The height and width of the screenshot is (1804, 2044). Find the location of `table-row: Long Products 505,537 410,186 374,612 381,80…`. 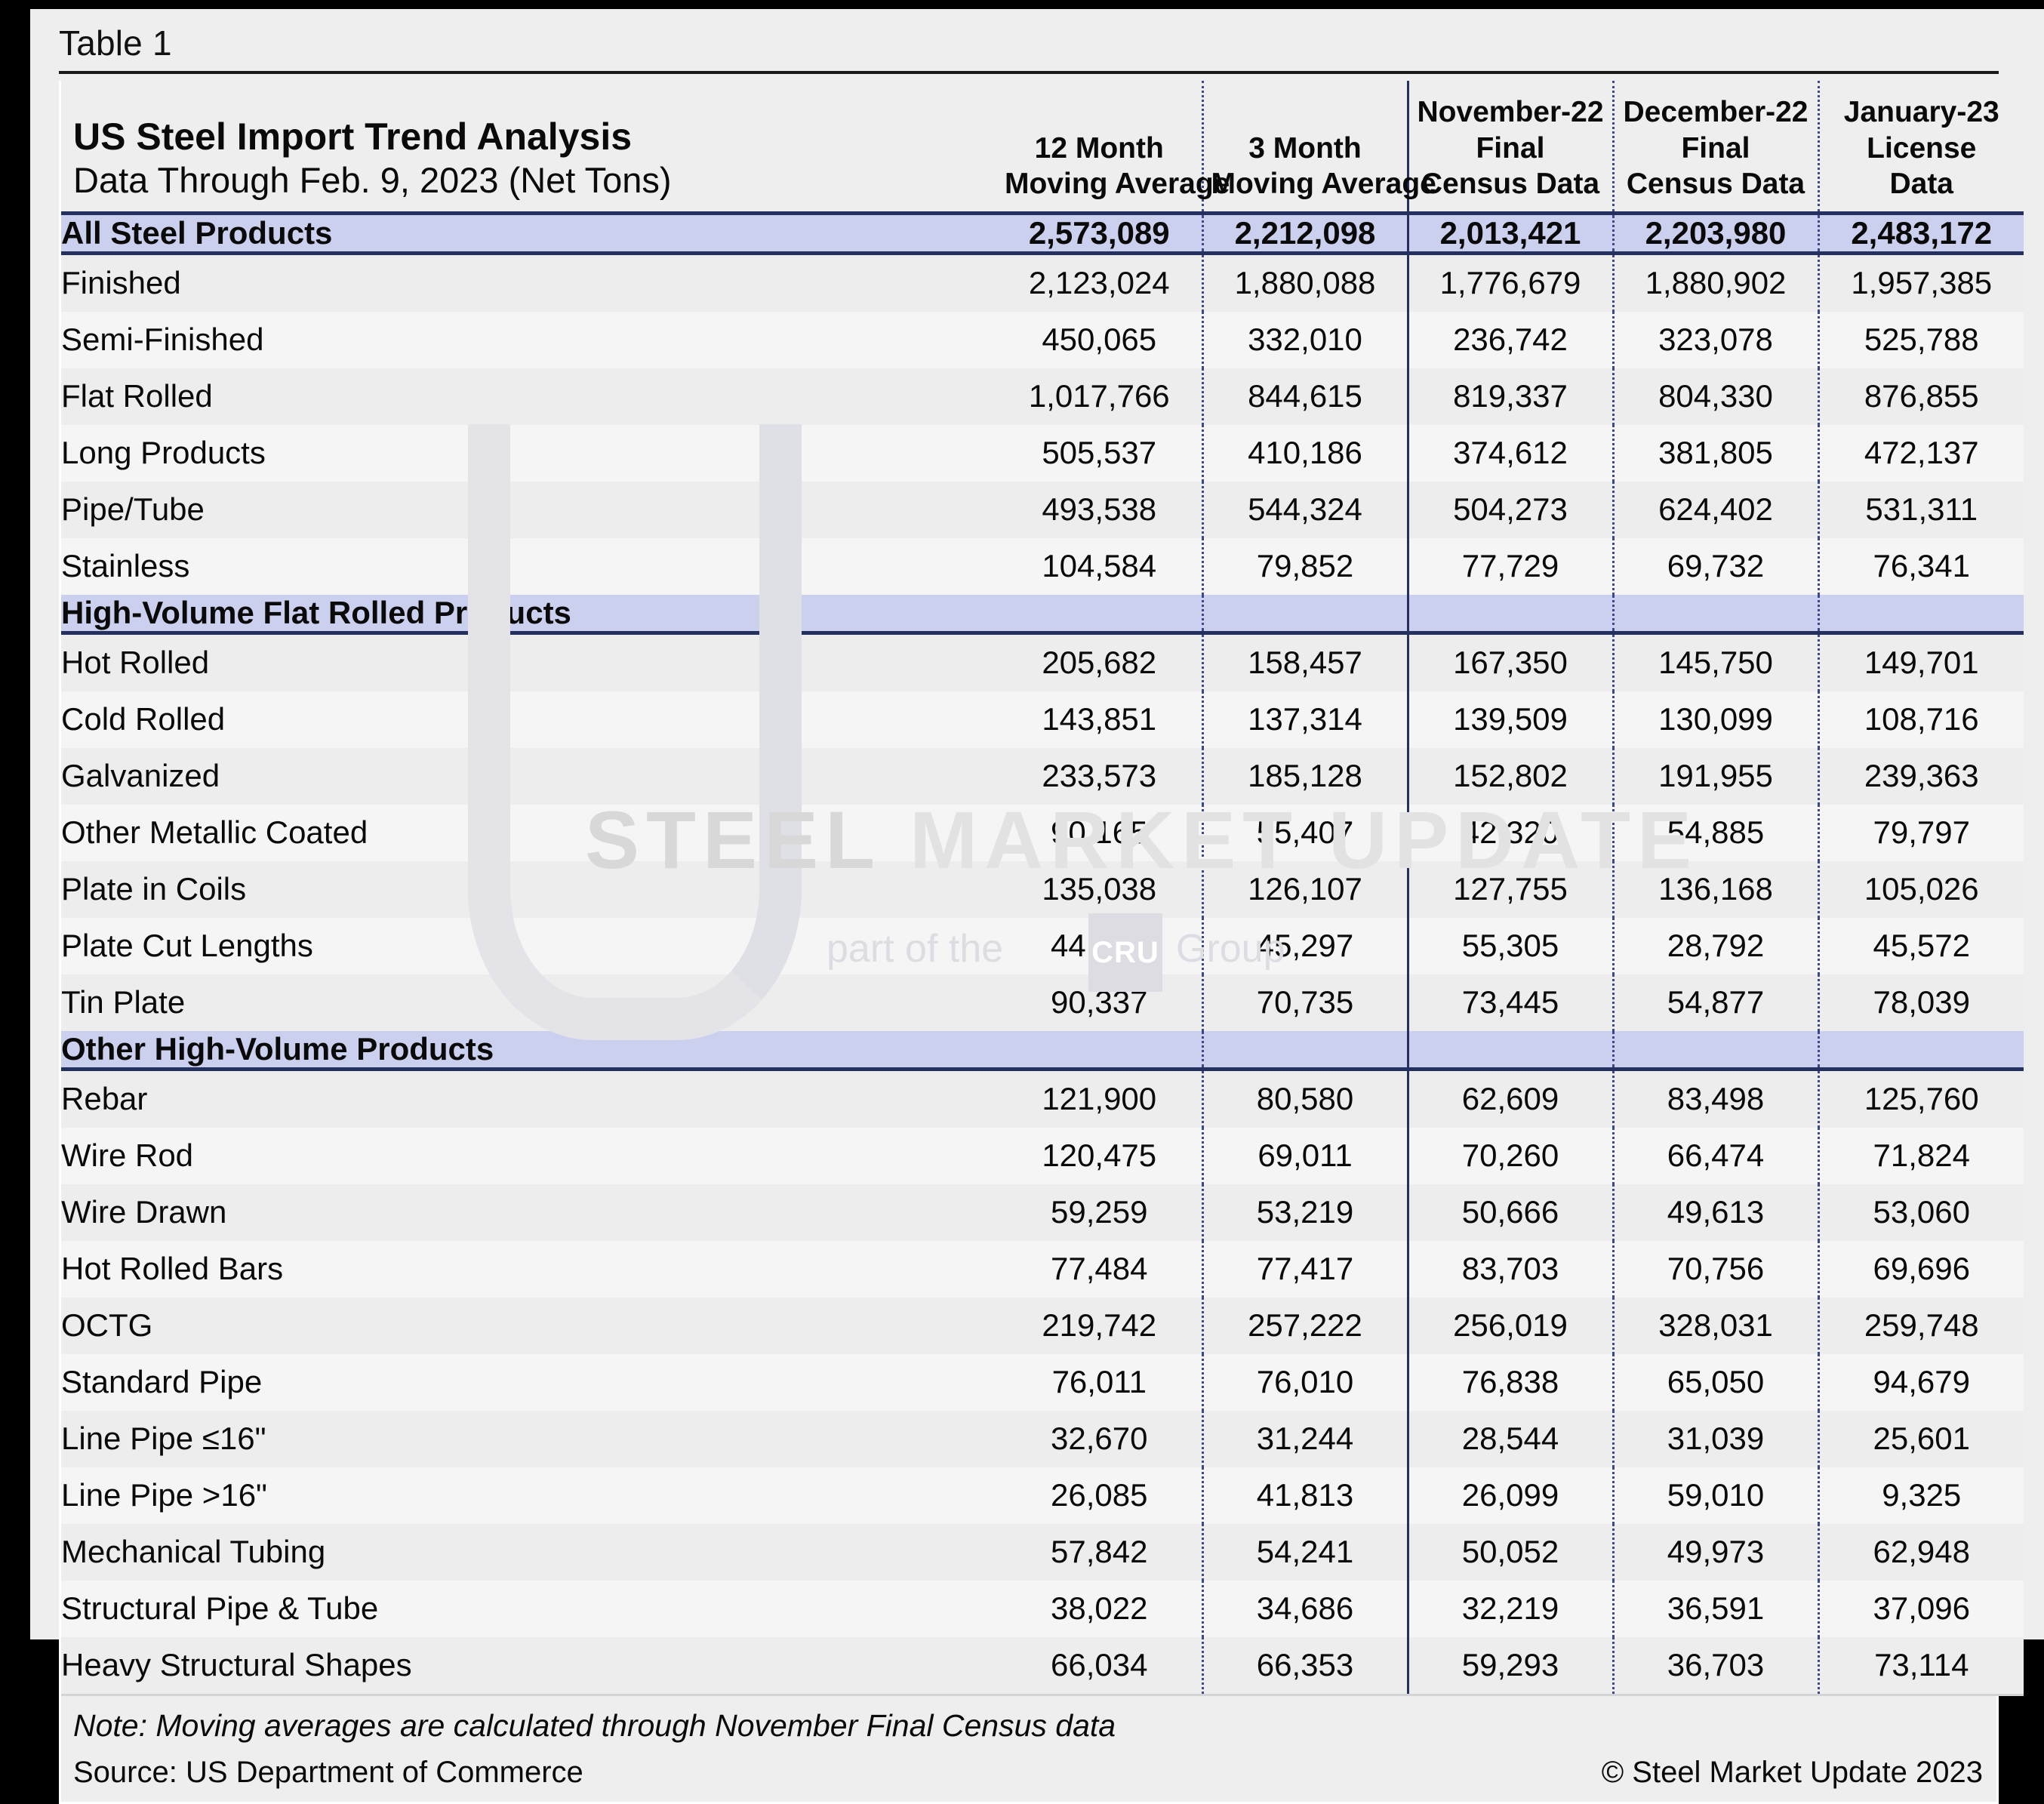

table-row: Long Products 505,537 410,186 374,612 381,80… is located at coordinates (1042, 453).